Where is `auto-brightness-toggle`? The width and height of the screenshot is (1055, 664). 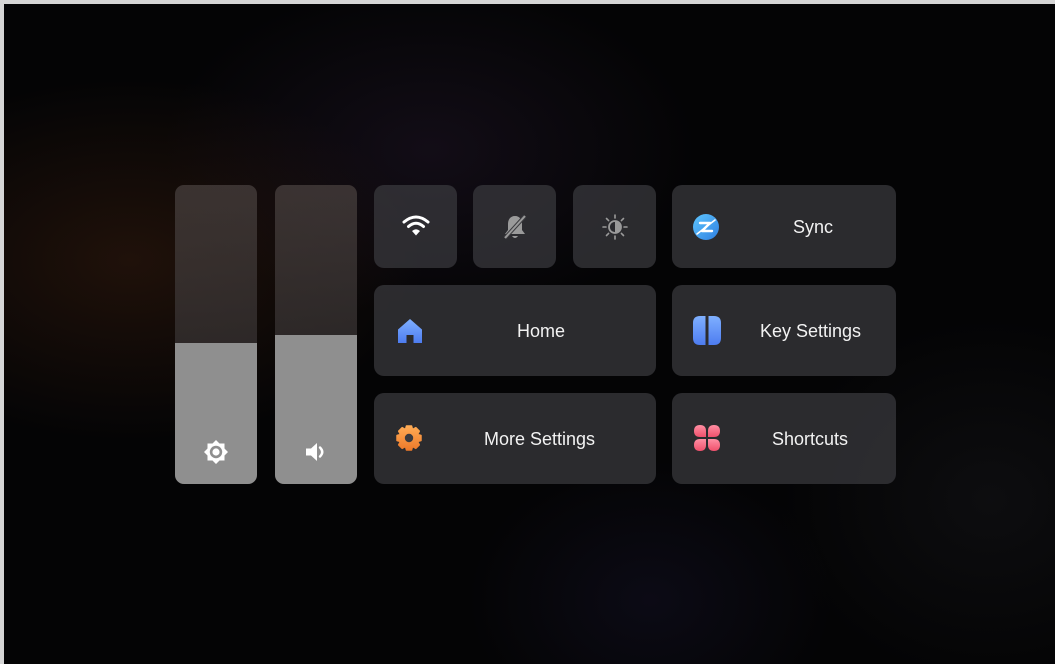 auto-brightness-toggle is located at coordinates (614, 226).